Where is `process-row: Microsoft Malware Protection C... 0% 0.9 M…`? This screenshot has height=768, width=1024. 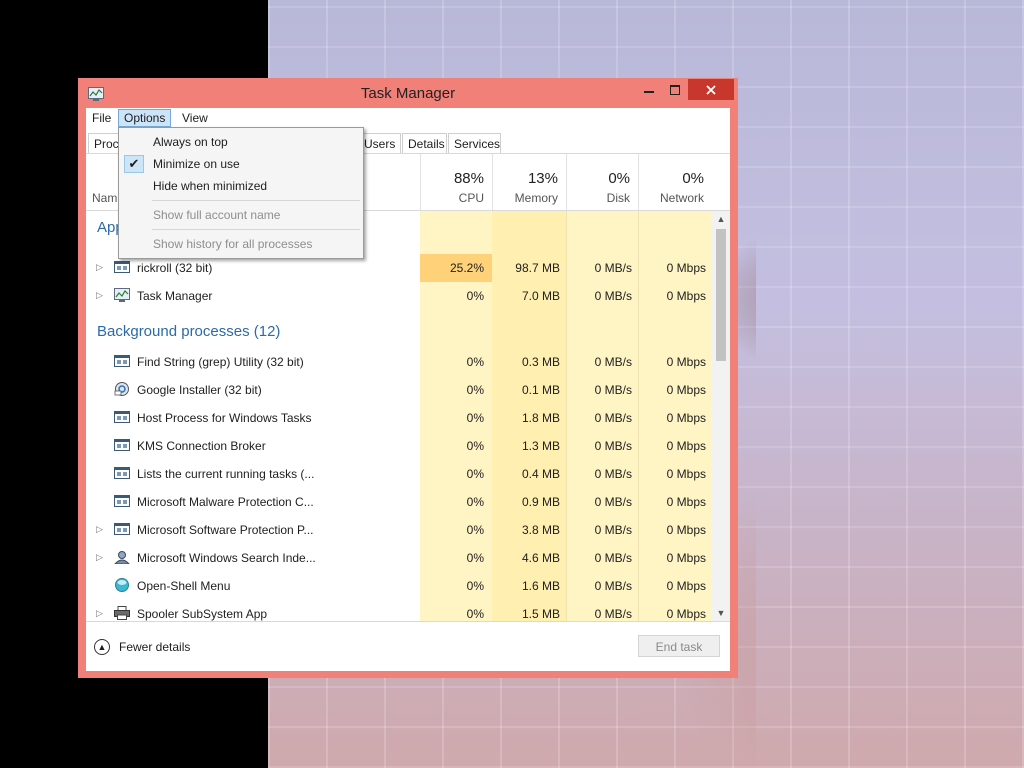
process-row: Microsoft Malware Protection C... 0% 0.9 M… is located at coordinates (399, 502).